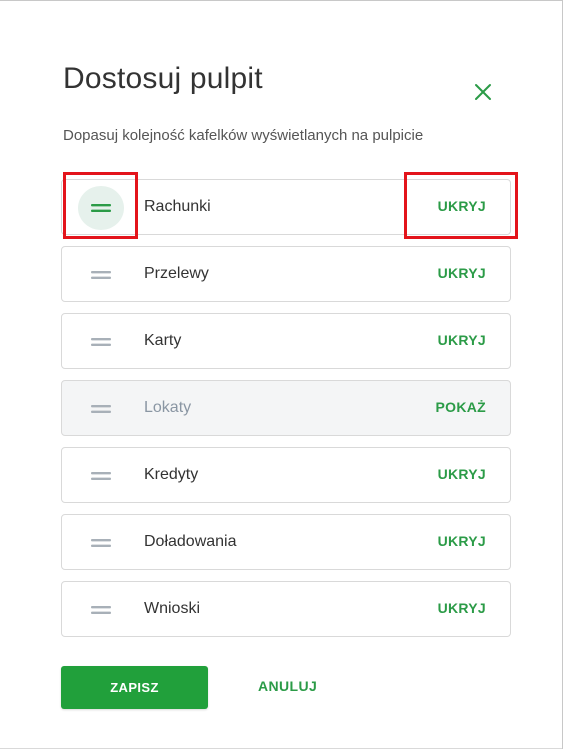 Image resolution: width=563 pixels, height=749 pixels. Describe the element at coordinates (163, 78) in the screenshot. I see `dialog-title: Dostosuj pulpit` at that location.